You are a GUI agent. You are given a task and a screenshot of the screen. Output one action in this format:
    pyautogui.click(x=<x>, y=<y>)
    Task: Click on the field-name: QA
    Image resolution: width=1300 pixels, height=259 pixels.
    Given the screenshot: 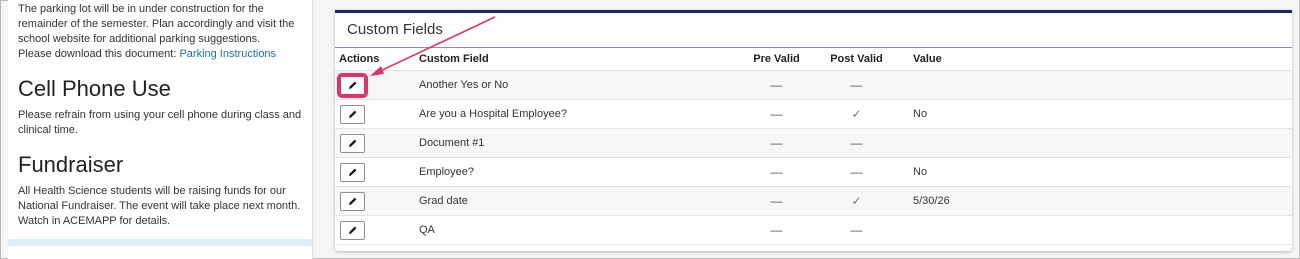 What is the action you would take?
    pyautogui.click(x=579, y=230)
    